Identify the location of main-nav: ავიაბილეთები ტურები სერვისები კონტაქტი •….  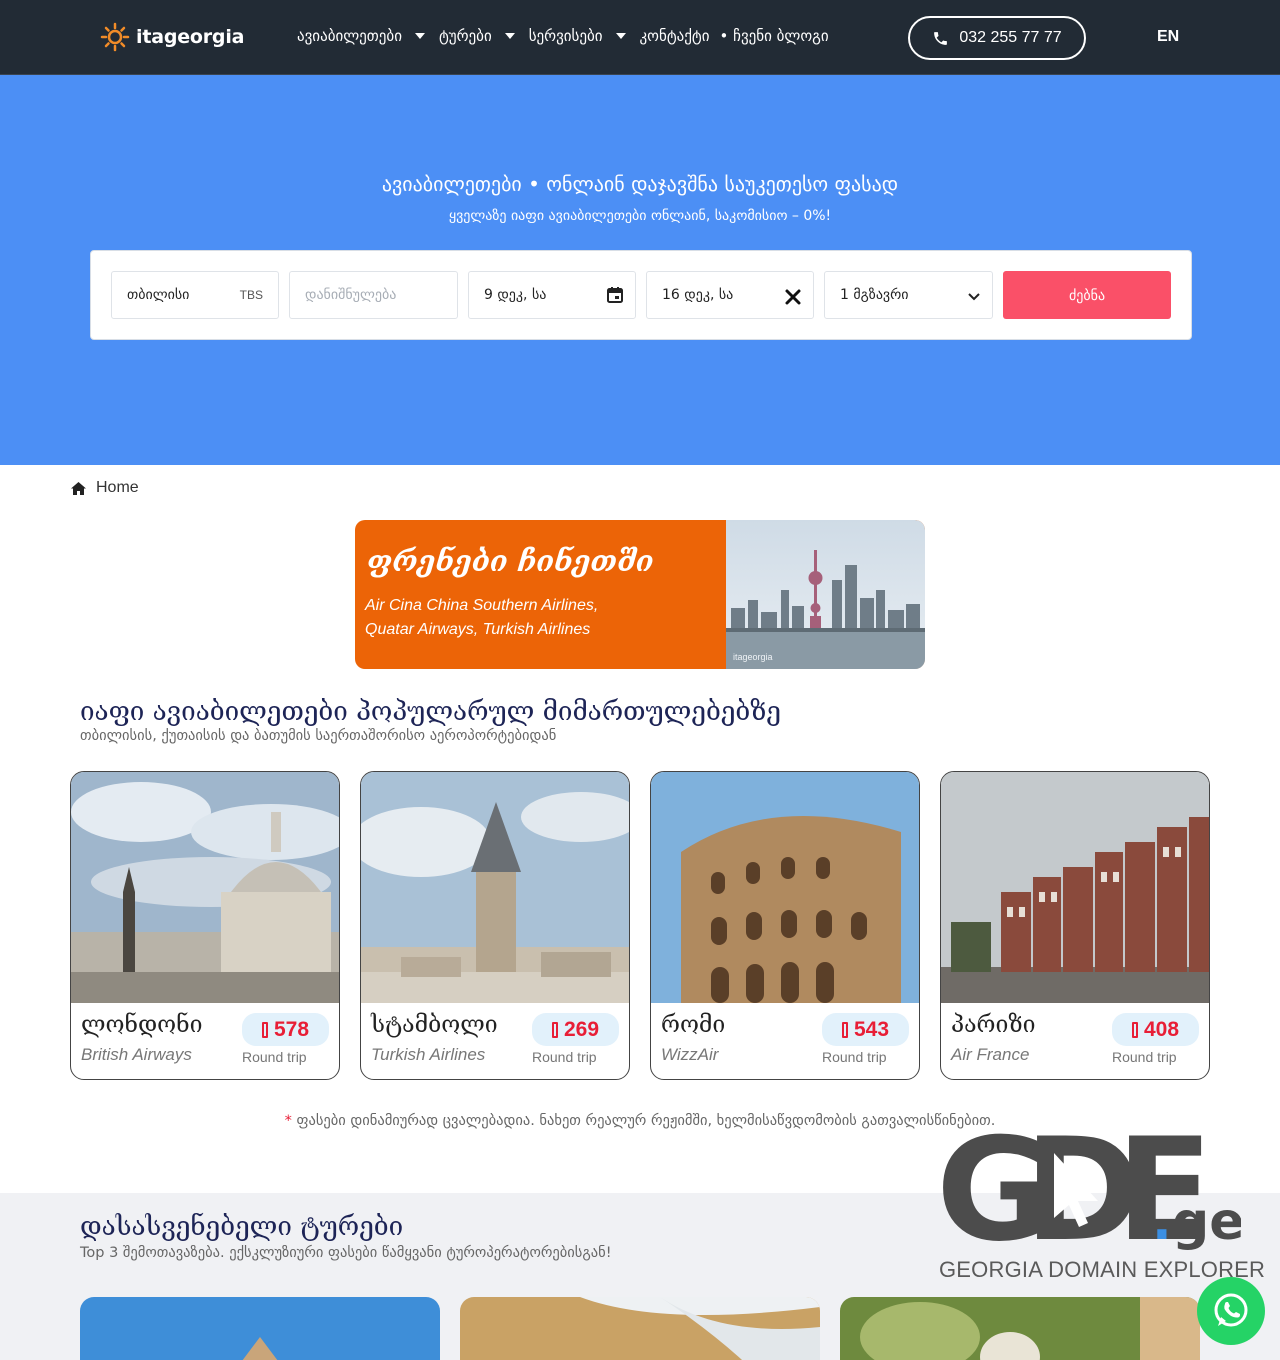
(563, 36).